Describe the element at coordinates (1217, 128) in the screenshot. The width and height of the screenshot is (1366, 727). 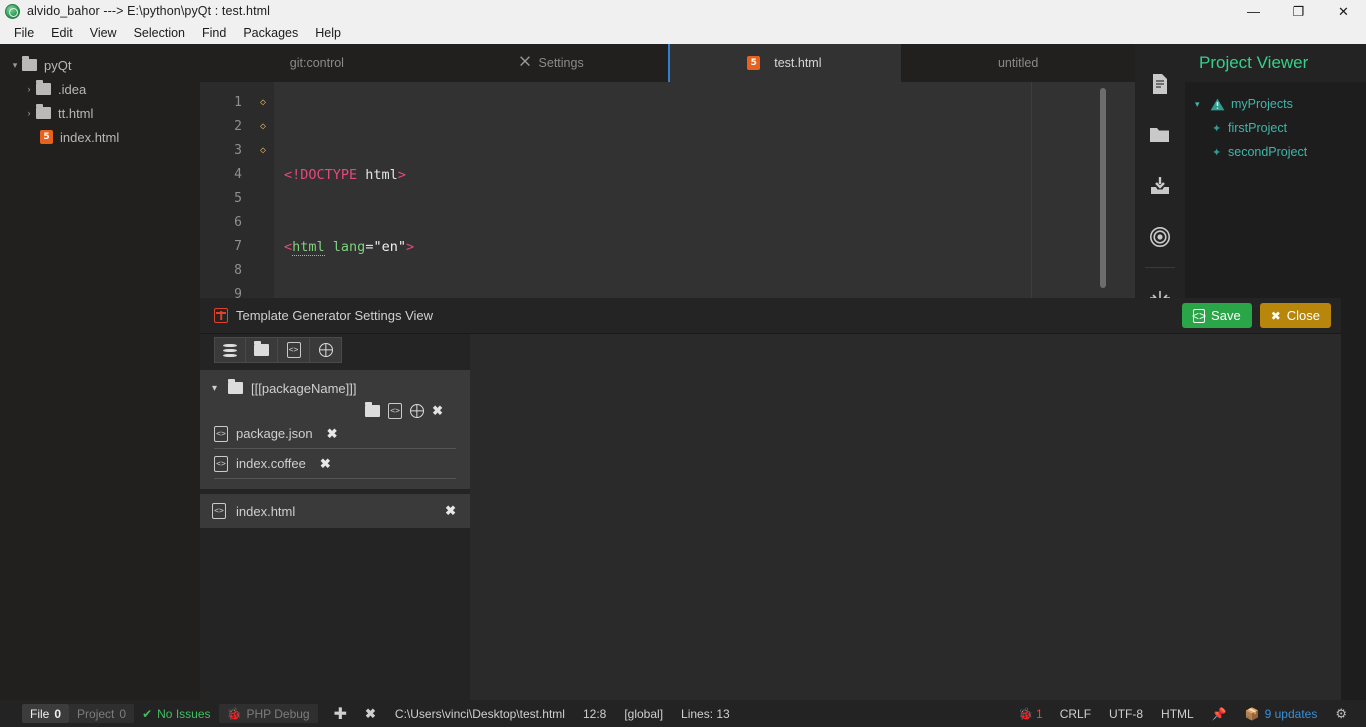
I see `star-icon: ✦` at that location.